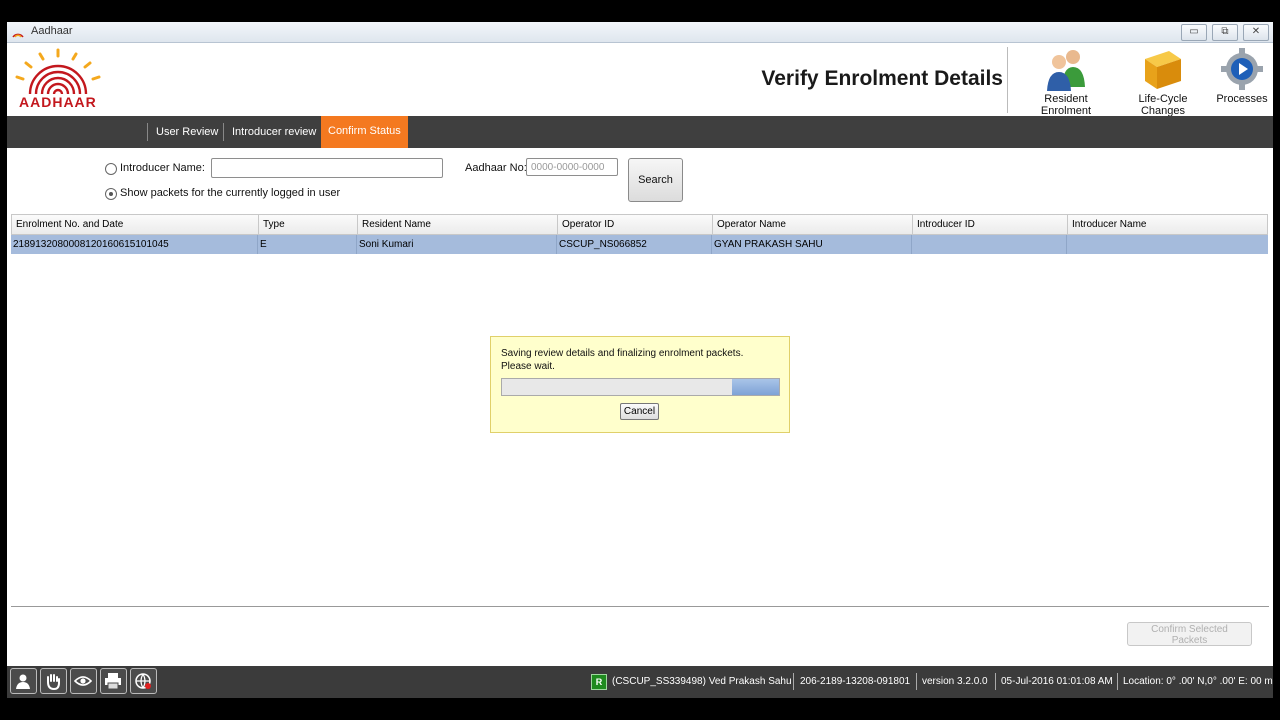 The height and width of the screenshot is (720, 1280). Describe the element at coordinates (111, 169) in the screenshot. I see `introducer-name-radio` at that location.